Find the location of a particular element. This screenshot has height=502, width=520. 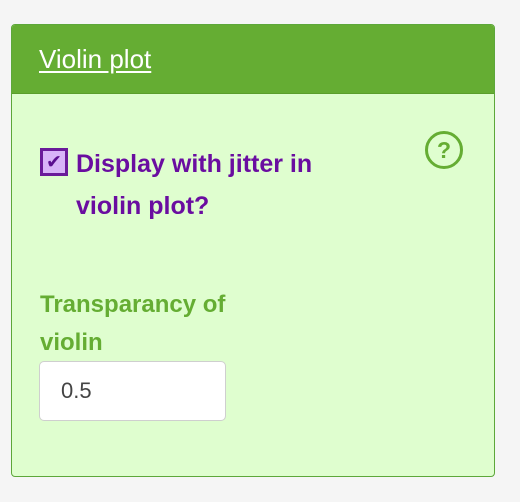

transparency-input is located at coordinates (132, 391).